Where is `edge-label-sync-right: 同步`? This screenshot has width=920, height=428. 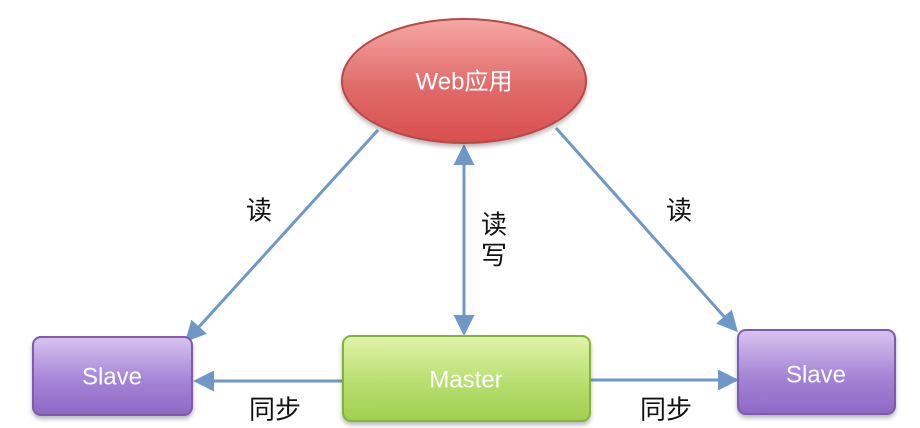 edge-label-sync-right: 同步 is located at coordinates (666, 411).